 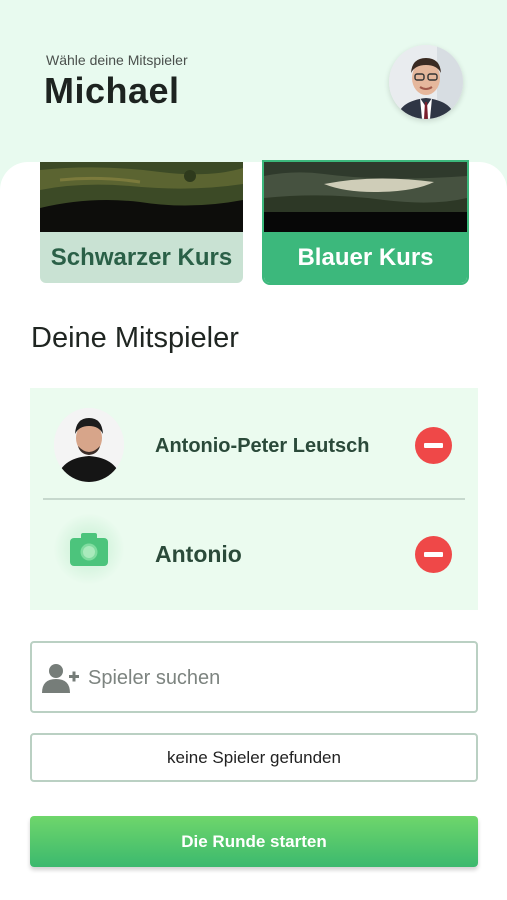 I want to click on page-title: Michael, so click(x=112, y=90).